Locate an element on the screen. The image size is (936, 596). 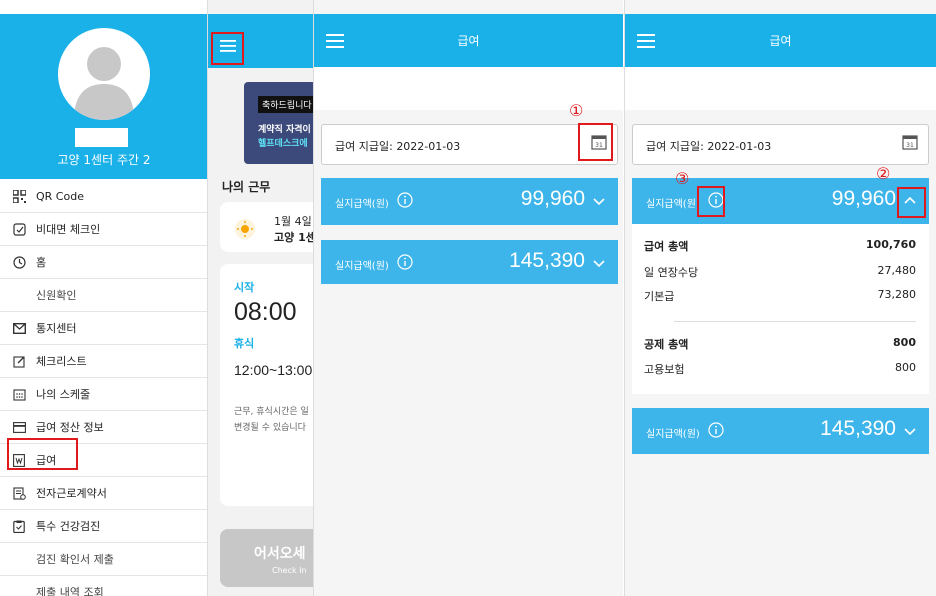
checkin-icon is located at coordinates (19, 229).